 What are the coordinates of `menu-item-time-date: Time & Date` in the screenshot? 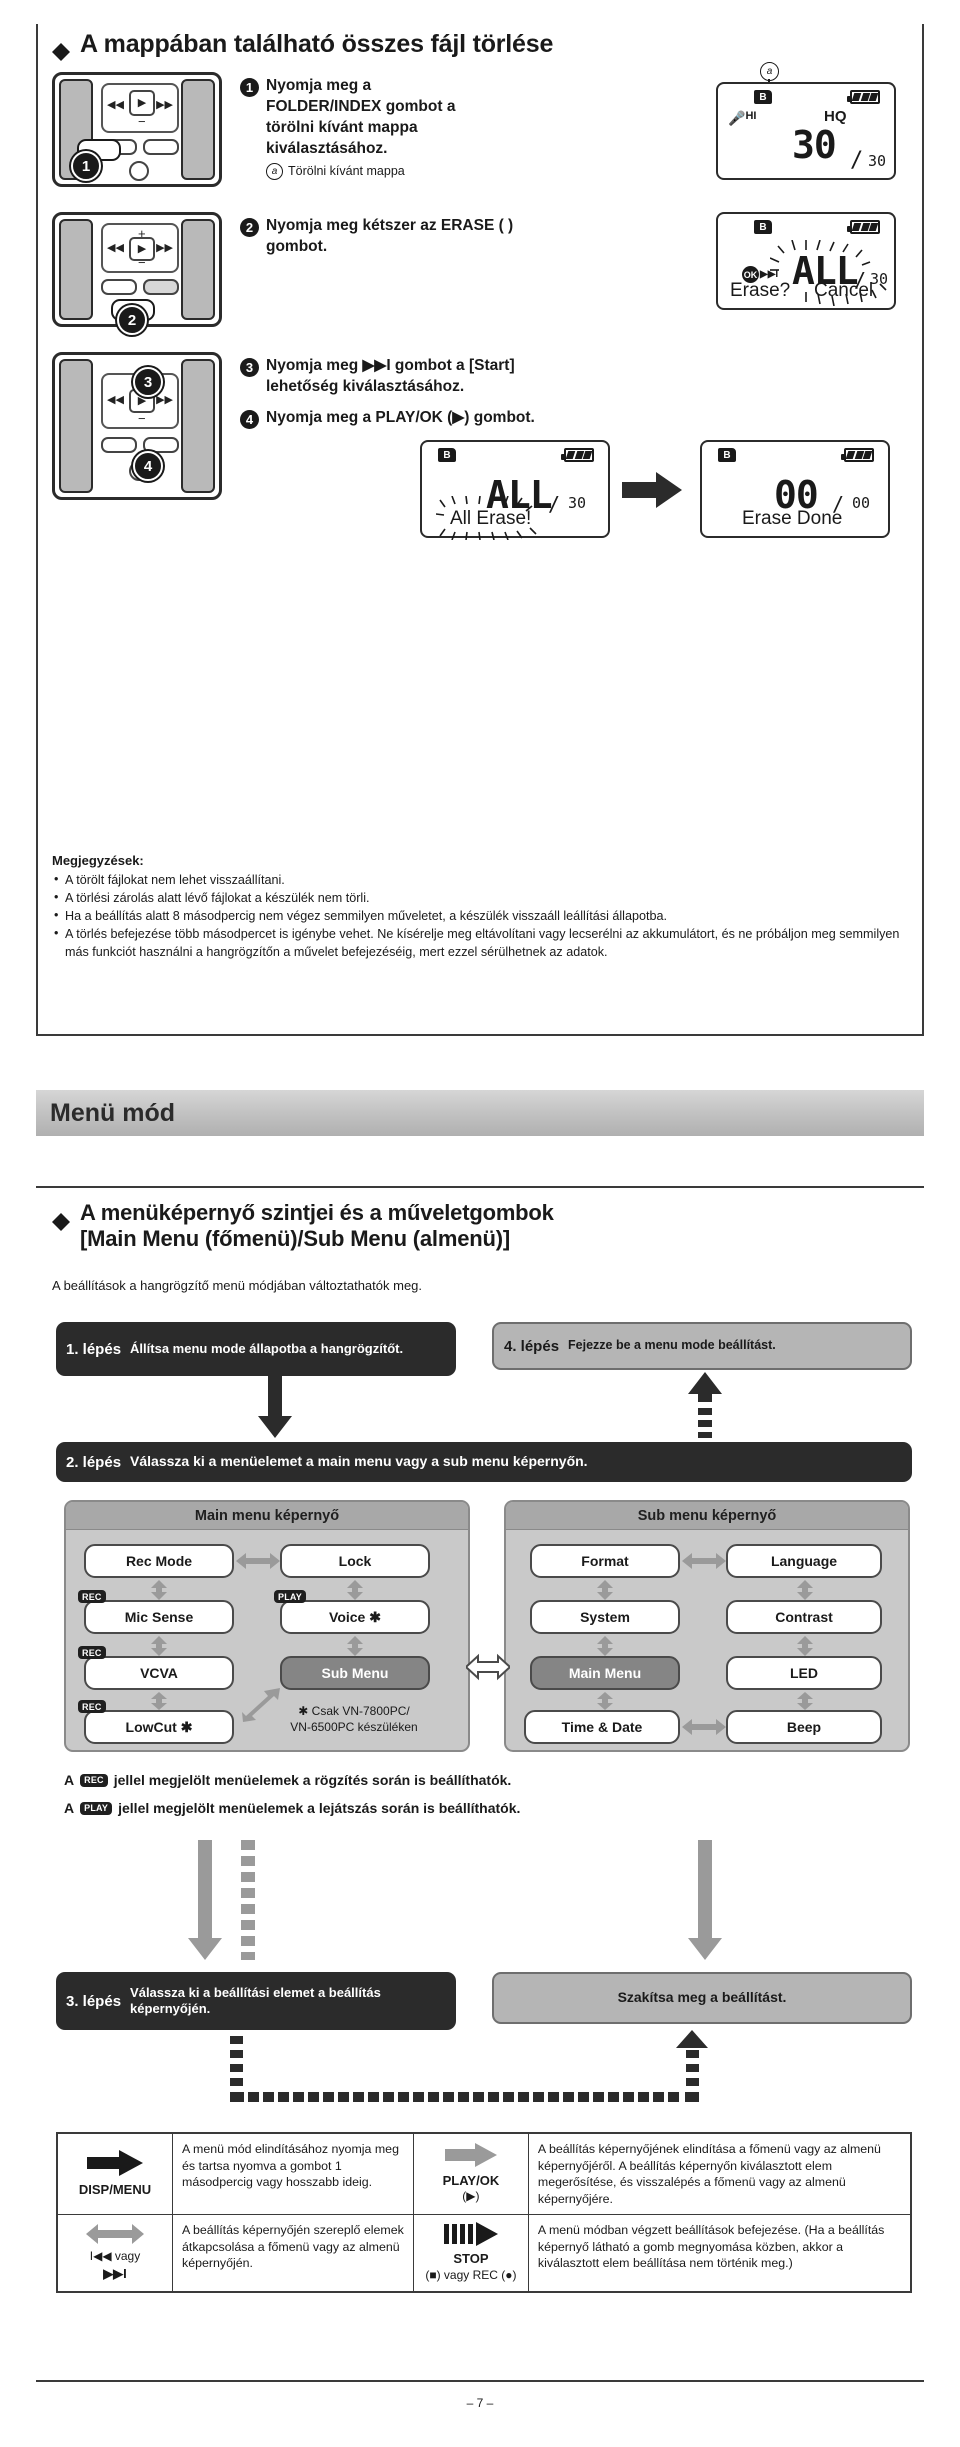 It's located at (602, 1727).